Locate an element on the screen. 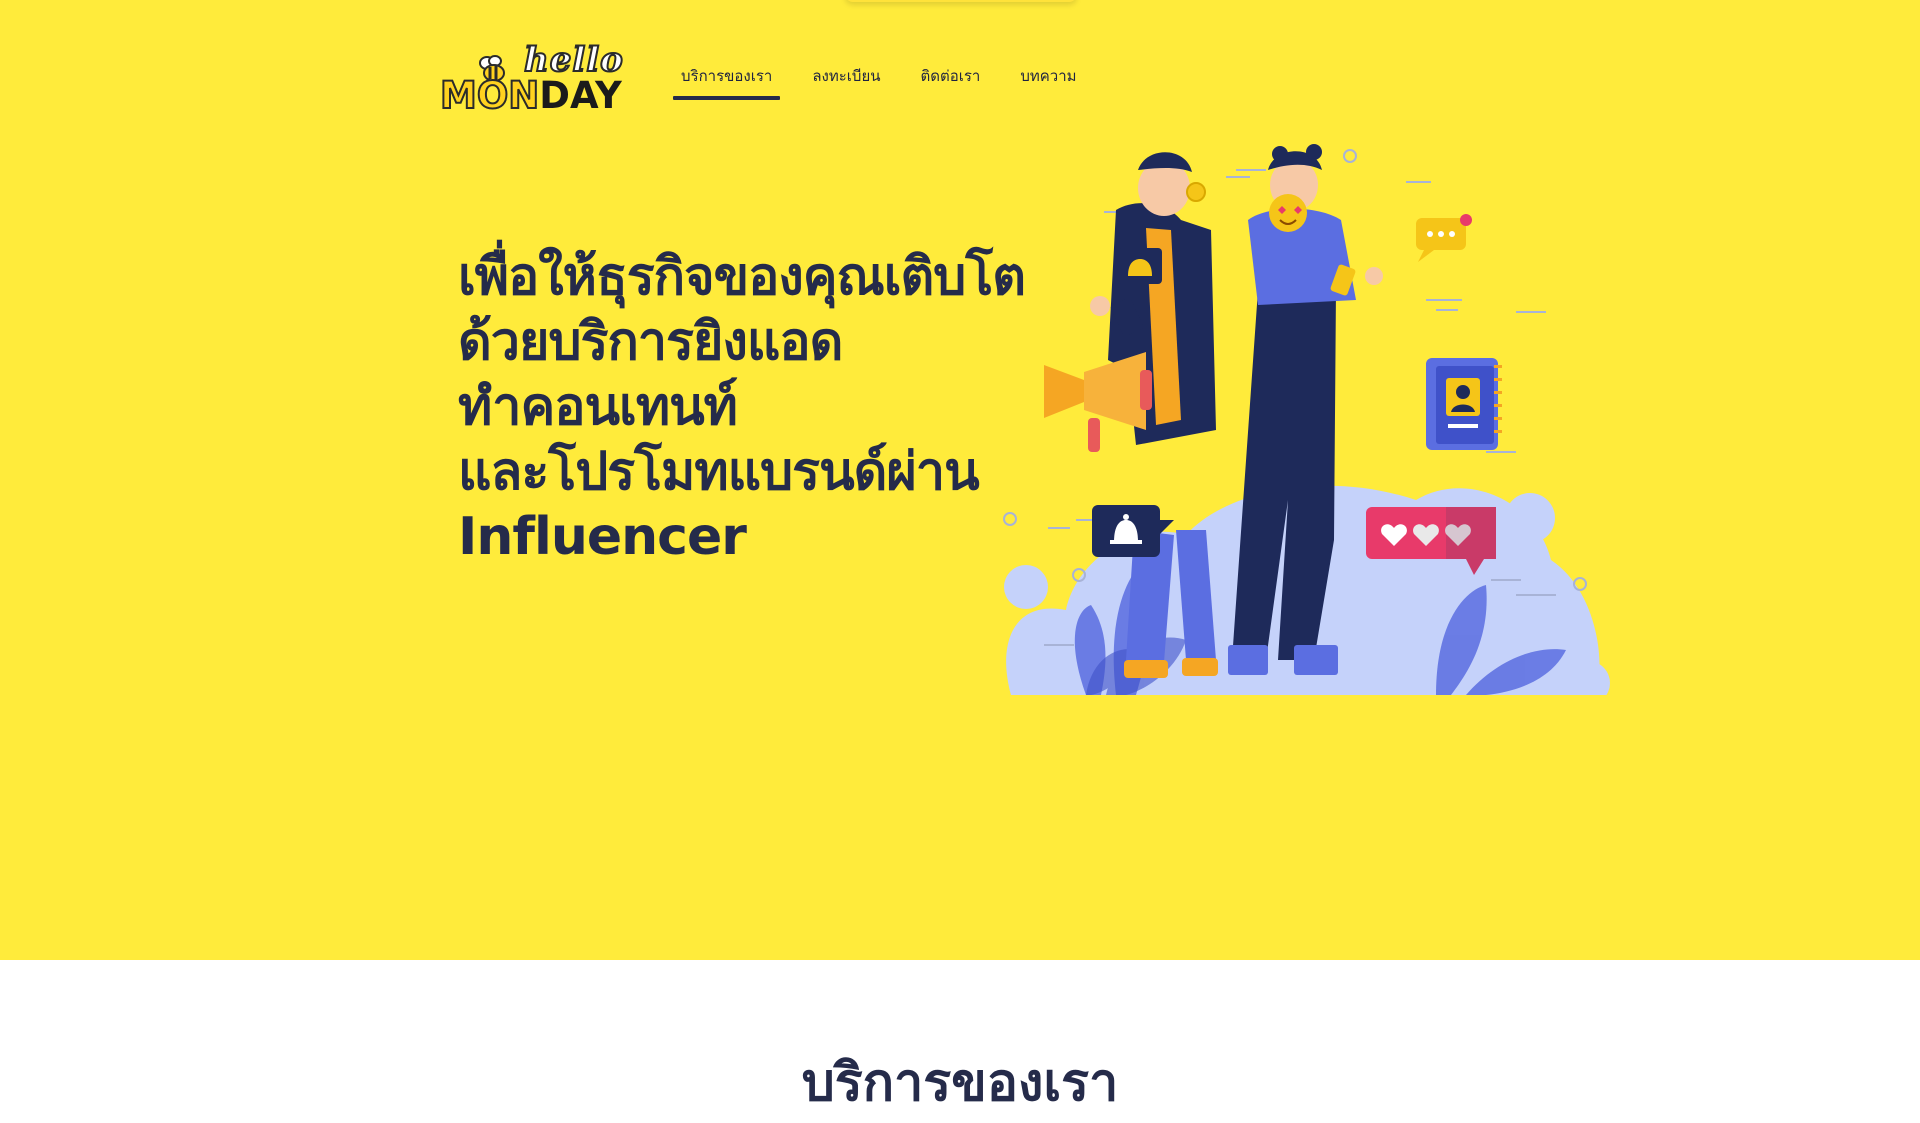 The height and width of the screenshot is (1123, 1920). nav-item-articles: บทความ is located at coordinates (1048, 76).